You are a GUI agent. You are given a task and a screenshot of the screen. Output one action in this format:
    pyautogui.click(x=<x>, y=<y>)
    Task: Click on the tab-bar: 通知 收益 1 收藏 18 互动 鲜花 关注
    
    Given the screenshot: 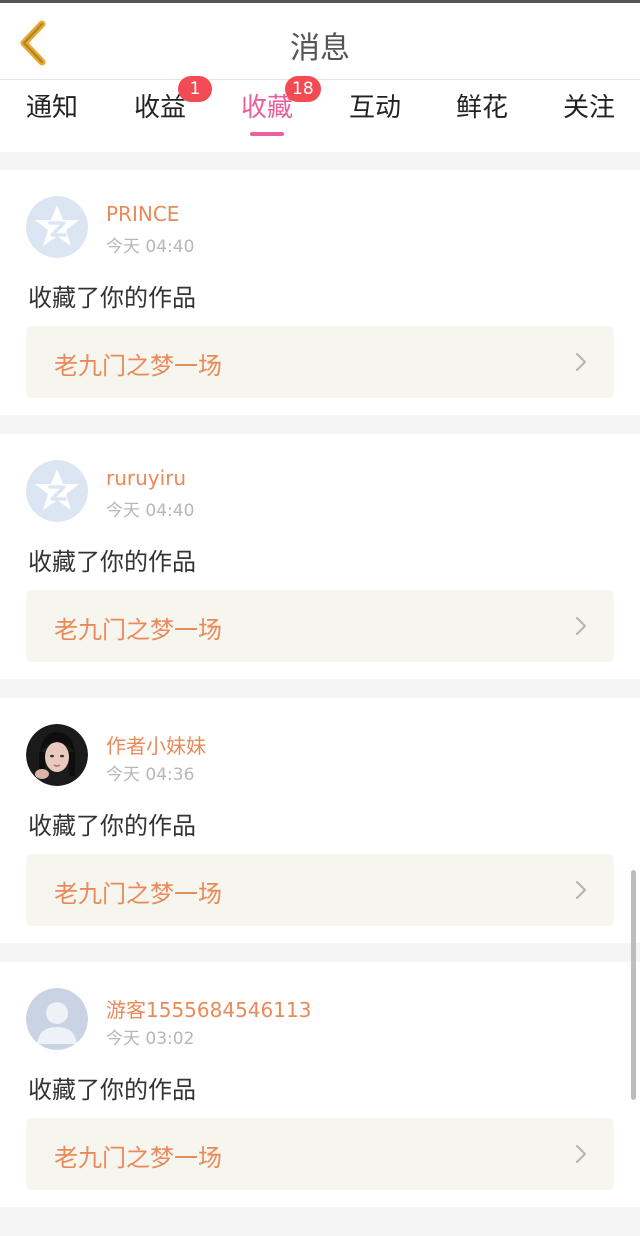 What is the action you would take?
    pyautogui.click(x=320, y=114)
    